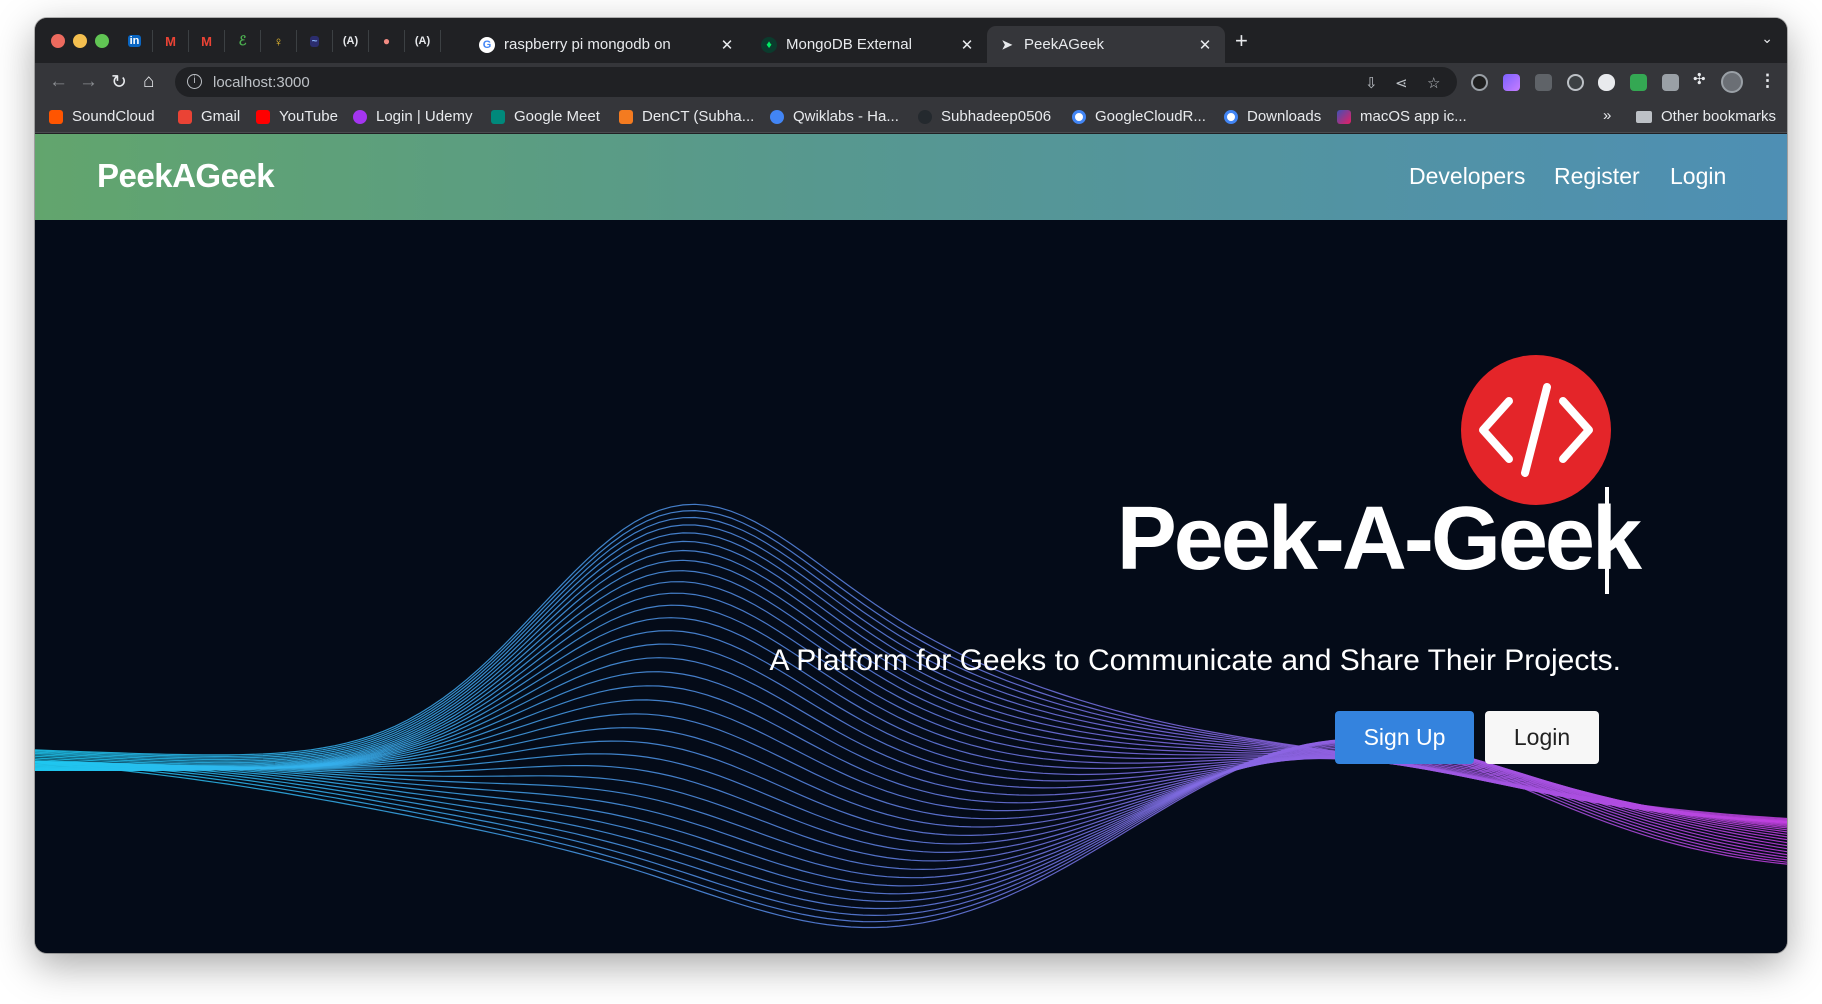 Image resolution: width=1822 pixels, height=1004 pixels. Describe the element at coordinates (412, 116) in the screenshot. I see `bookmark-udemy: Login | Udemy` at that location.